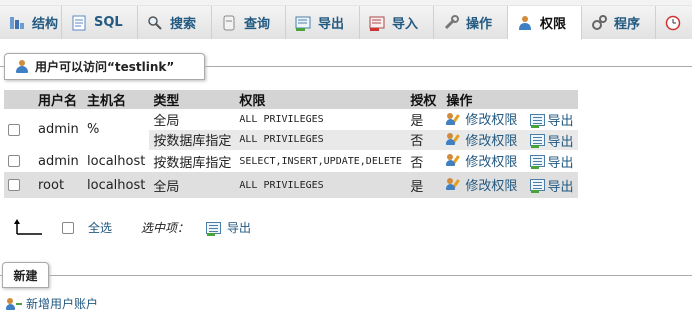 This screenshot has width=692, height=326. I want to click on header-username: 用户名, so click(58, 99).